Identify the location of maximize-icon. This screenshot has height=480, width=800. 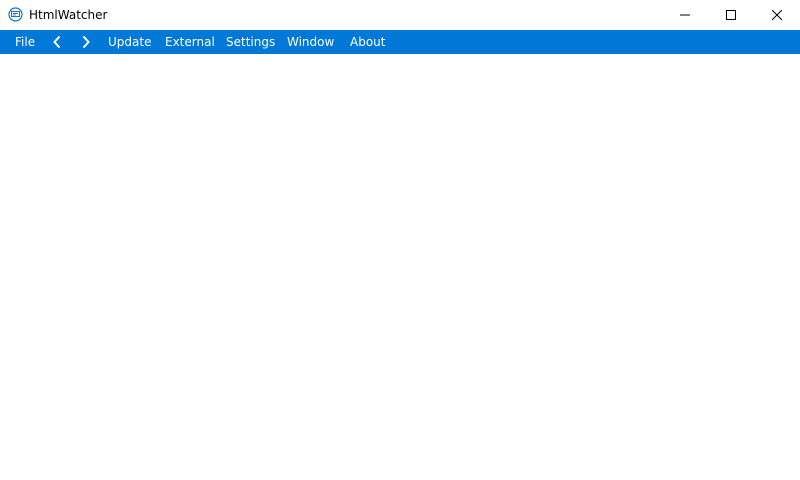
(731, 15).